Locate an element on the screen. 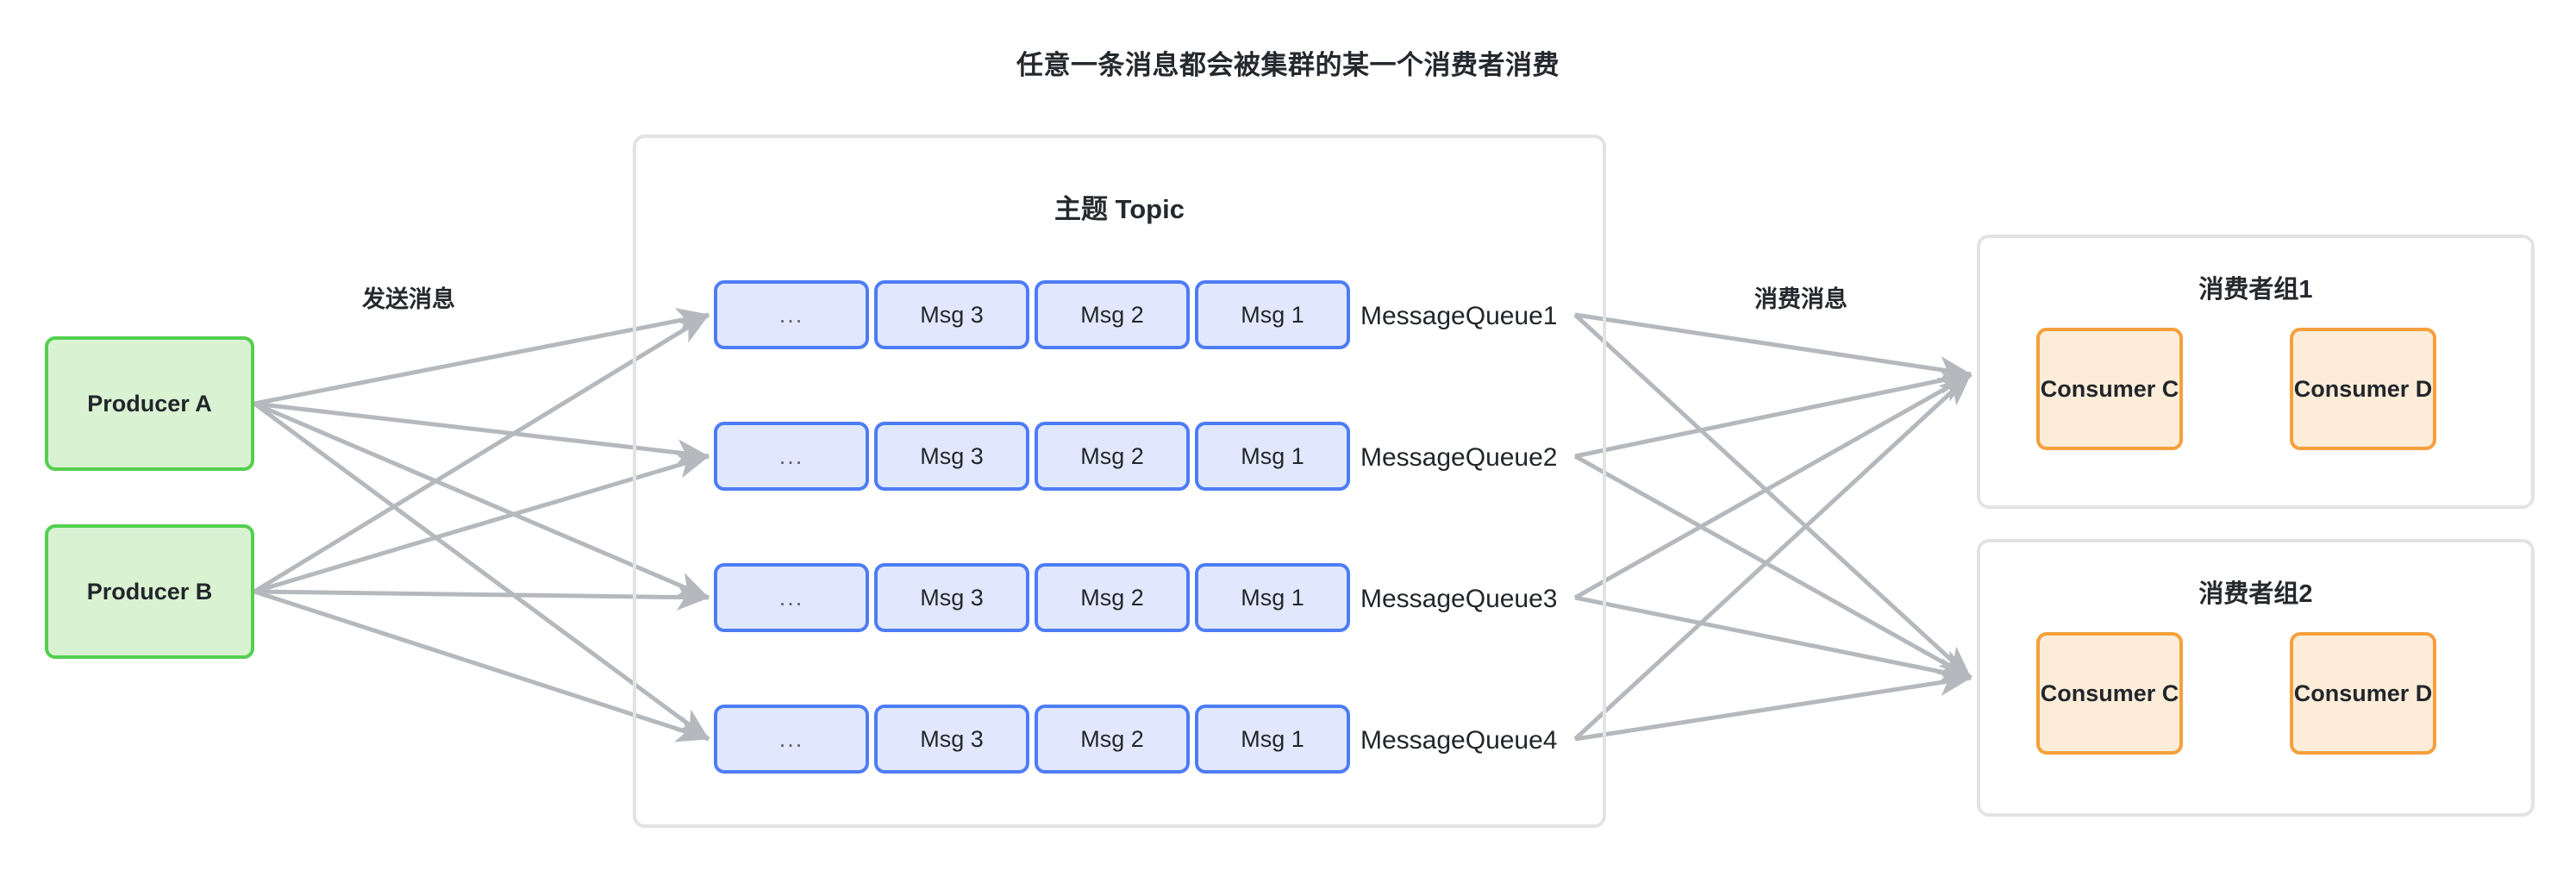 The image size is (2576, 871). queue-label-1: MessageQueue1 is located at coordinates (1459, 316).